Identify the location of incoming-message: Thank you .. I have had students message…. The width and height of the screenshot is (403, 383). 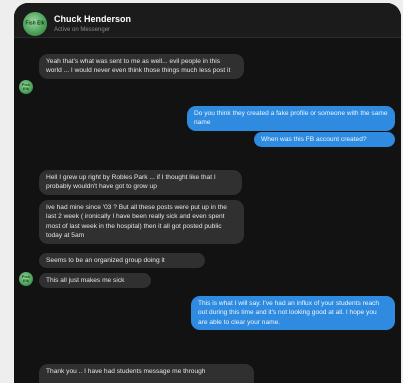
(146, 373).